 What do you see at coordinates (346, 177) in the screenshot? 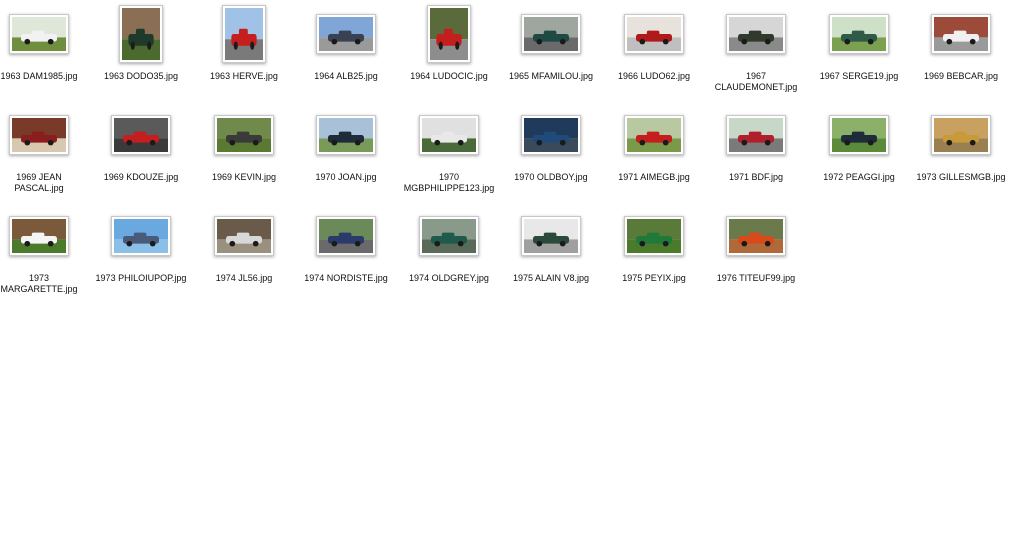
I see `file-name-label: 1970 JOAN.jpg` at bounding box center [346, 177].